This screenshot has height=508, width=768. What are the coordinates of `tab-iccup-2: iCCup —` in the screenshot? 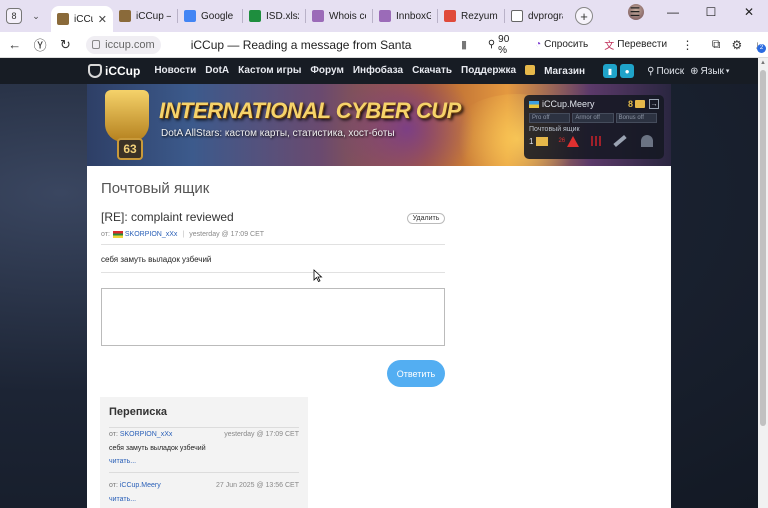 It's located at (145, 16).